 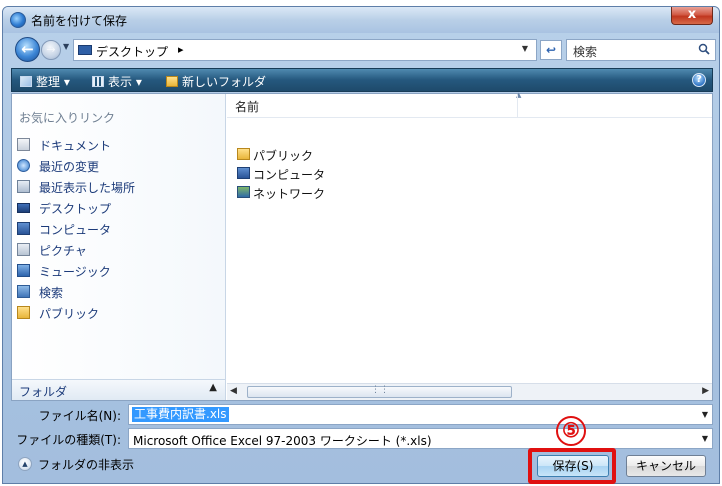 What do you see at coordinates (115, 229) in the screenshot?
I see `nav-item-computer: コンピュータ` at bounding box center [115, 229].